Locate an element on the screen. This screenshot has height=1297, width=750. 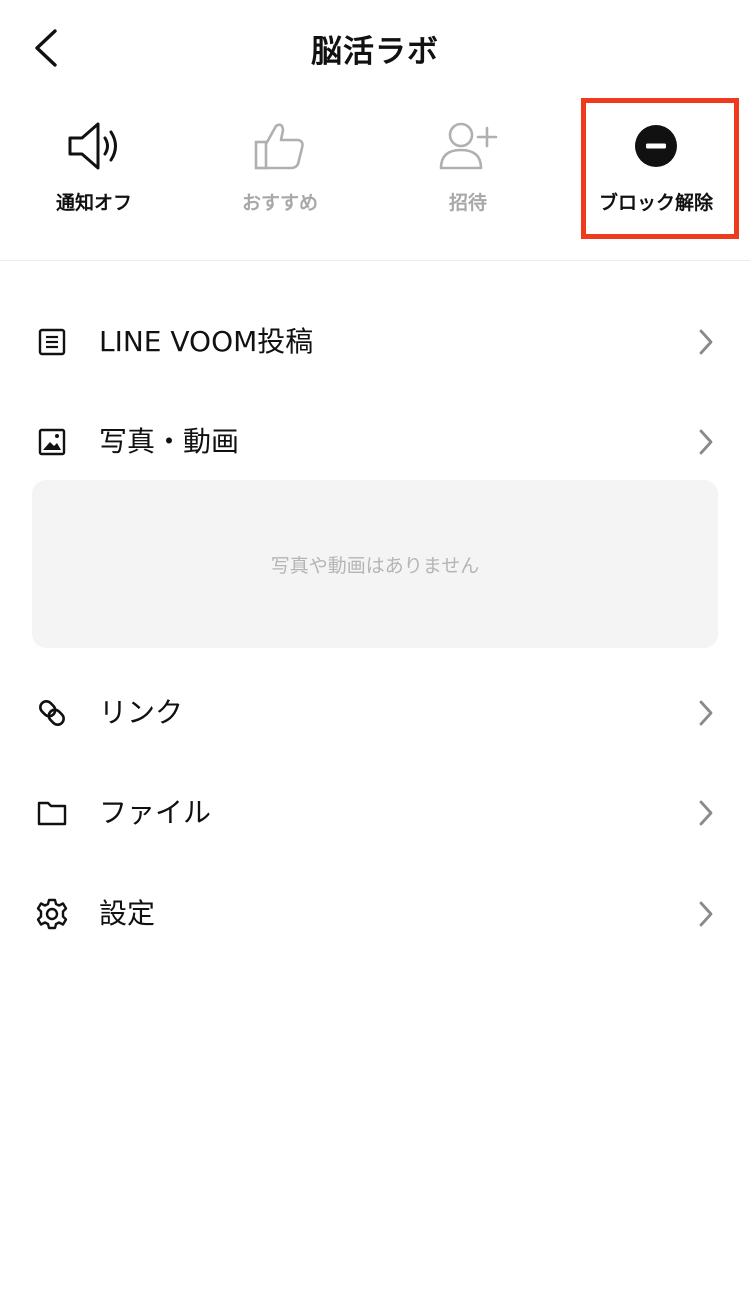
menu-item-settings: 設定 is located at coordinates (375, 910).